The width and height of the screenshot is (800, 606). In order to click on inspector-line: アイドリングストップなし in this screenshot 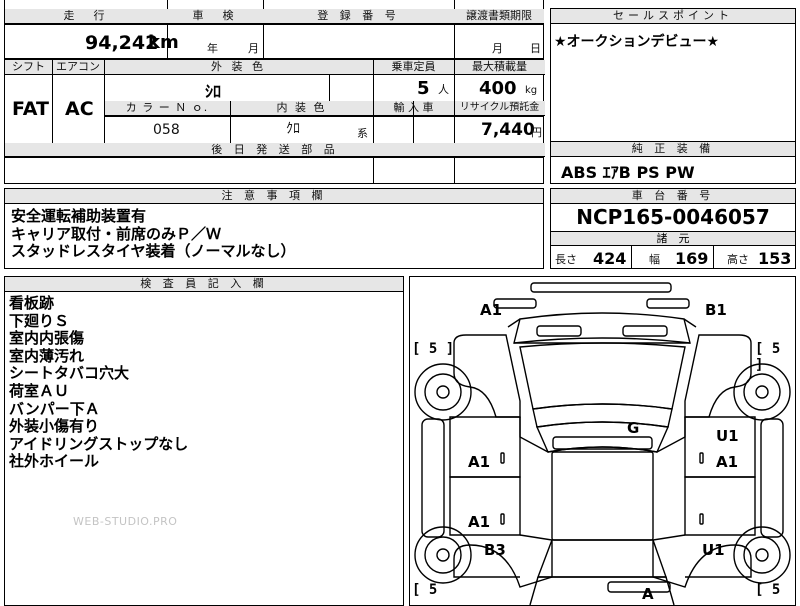, I will do `click(99, 443)`.